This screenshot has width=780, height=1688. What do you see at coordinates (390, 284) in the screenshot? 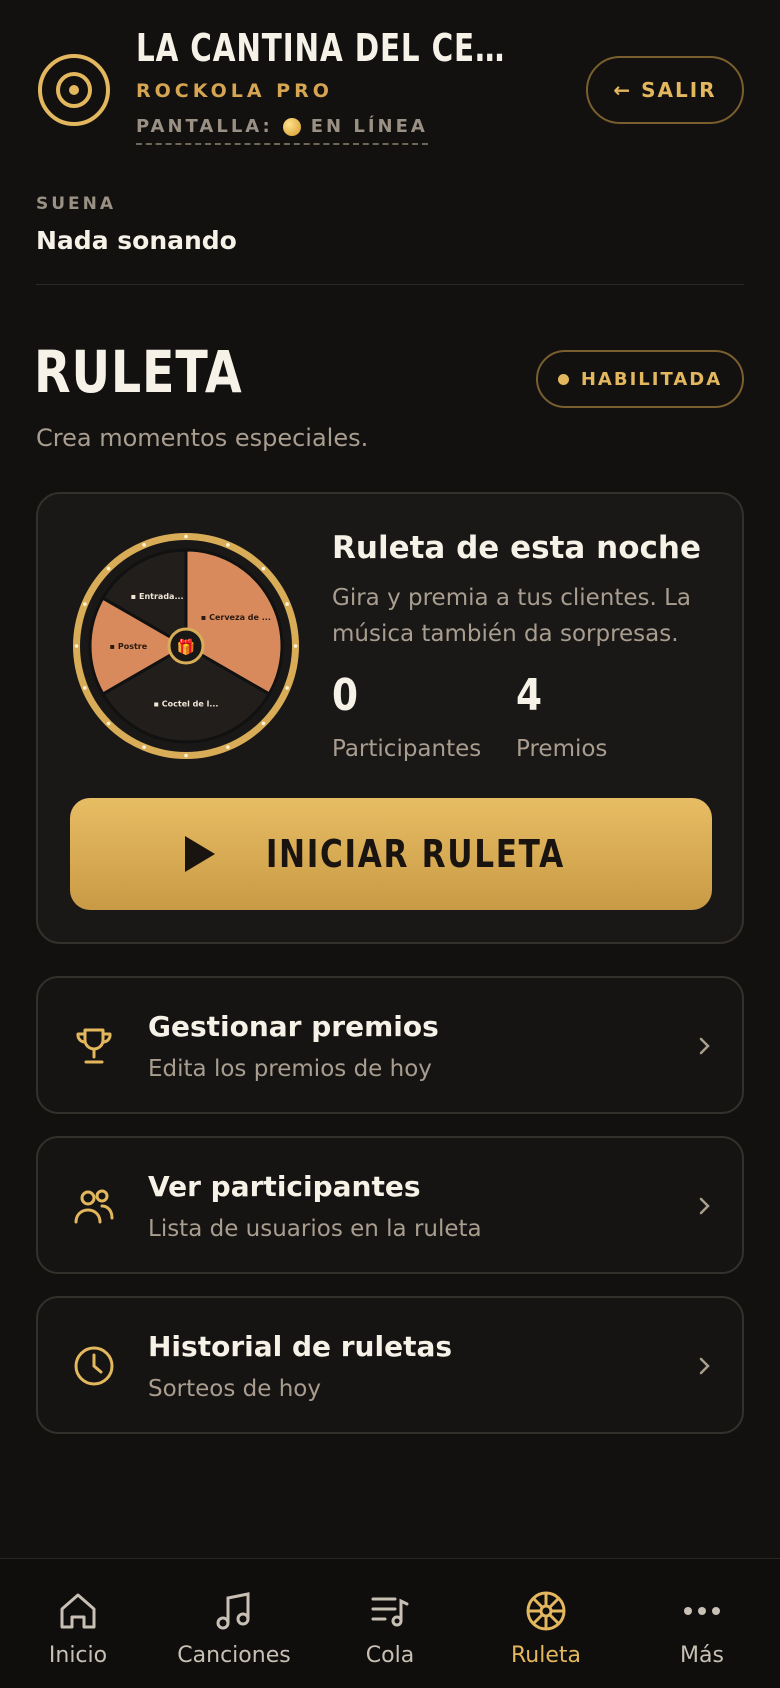
I see `divider` at bounding box center [390, 284].